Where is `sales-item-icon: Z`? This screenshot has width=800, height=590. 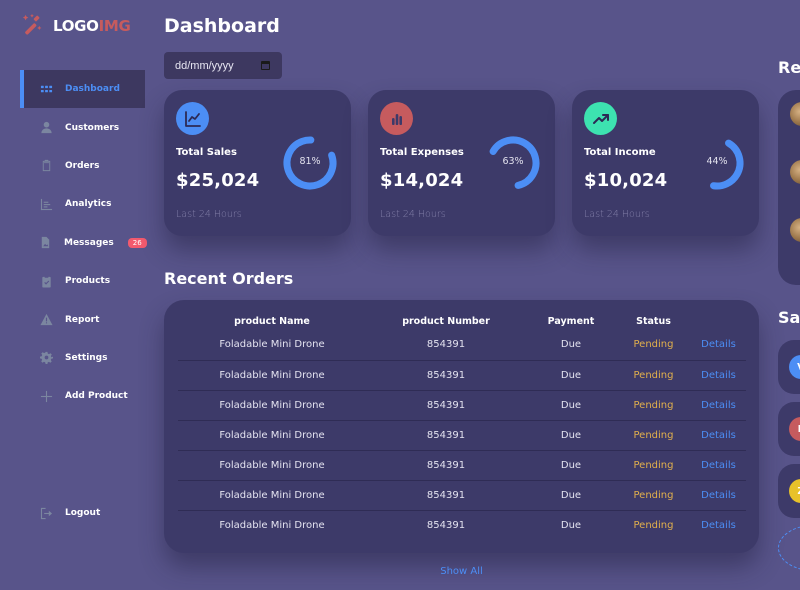
sales-item-icon: Z is located at coordinates (794, 491).